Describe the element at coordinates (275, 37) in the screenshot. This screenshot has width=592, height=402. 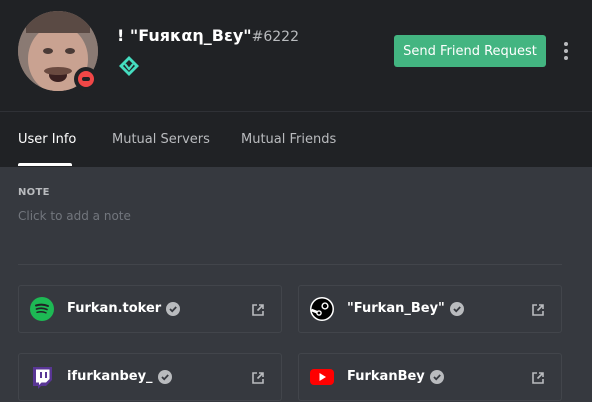
I see `discriminator: #6222` at that location.